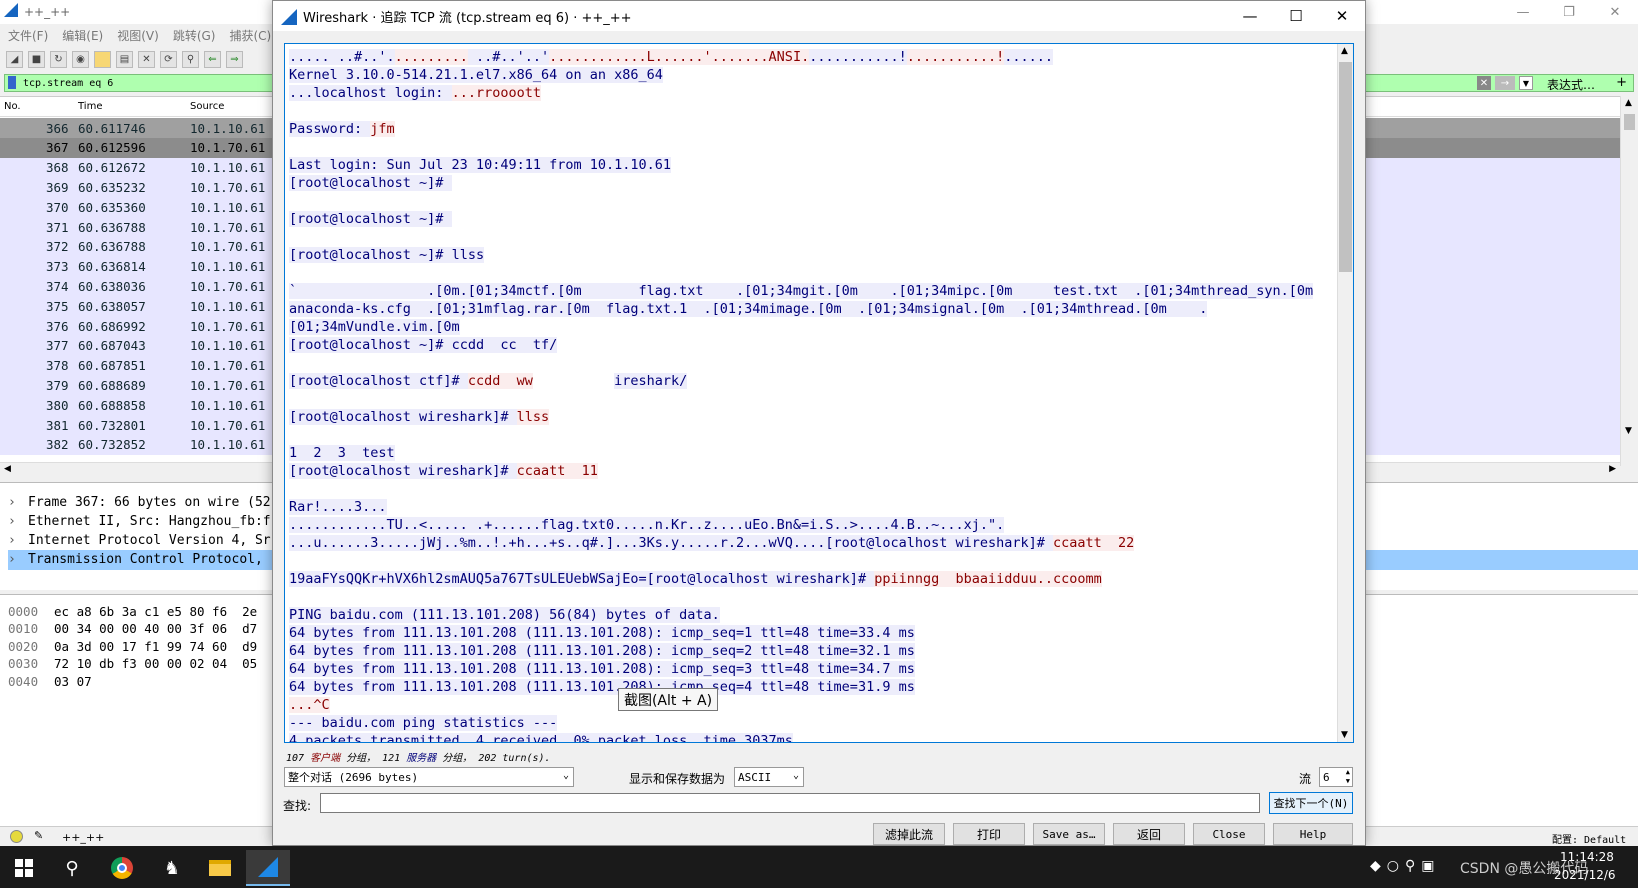 The width and height of the screenshot is (1638, 888). What do you see at coordinates (565, 775) in the screenshot?
I see `chevron-down-icon: ⌄` at bounding box center [565, 775].